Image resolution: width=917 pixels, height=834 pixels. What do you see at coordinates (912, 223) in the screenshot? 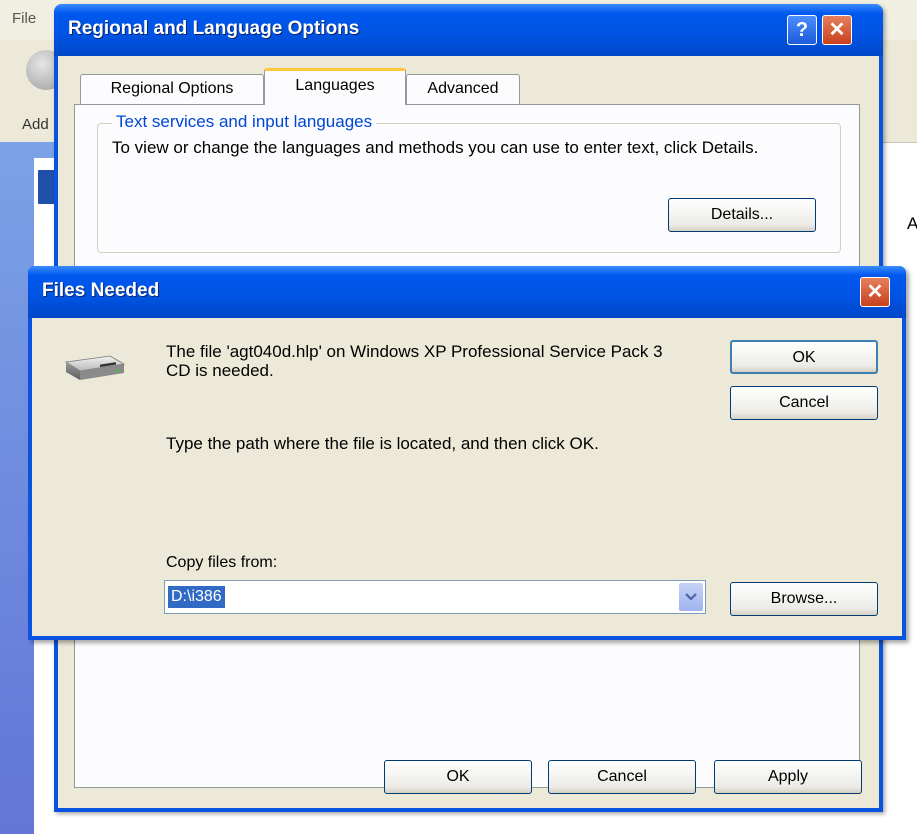
I see `background-text-fragment: A` at bounding box center [912, 223].